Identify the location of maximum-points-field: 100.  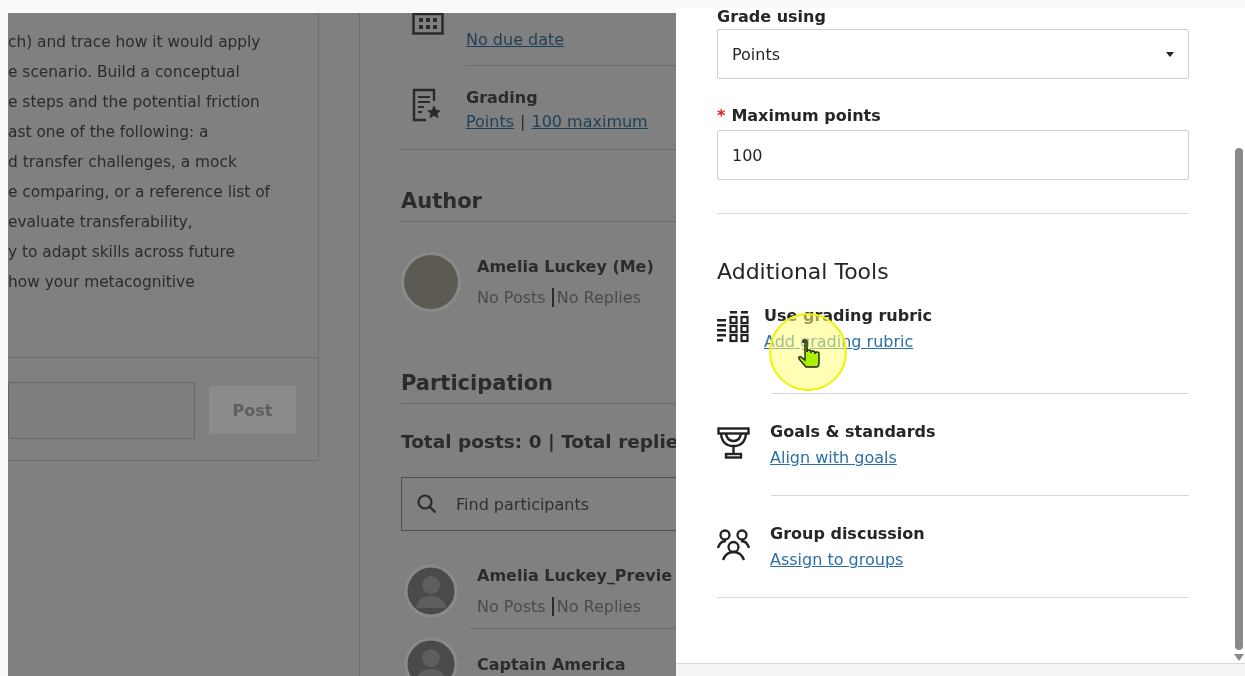
(953, 155).